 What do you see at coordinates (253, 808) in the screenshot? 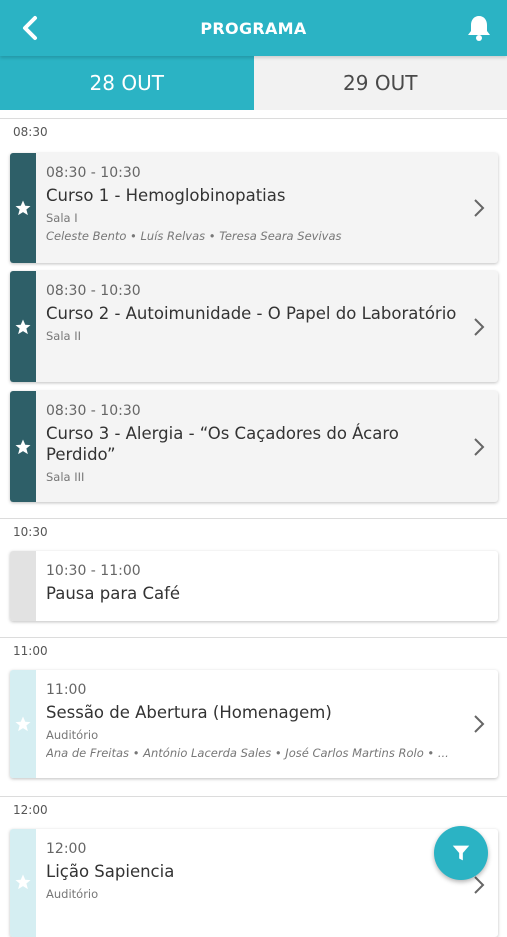
I see `time-section-label: 12:00` at bounding box center [253, 808].